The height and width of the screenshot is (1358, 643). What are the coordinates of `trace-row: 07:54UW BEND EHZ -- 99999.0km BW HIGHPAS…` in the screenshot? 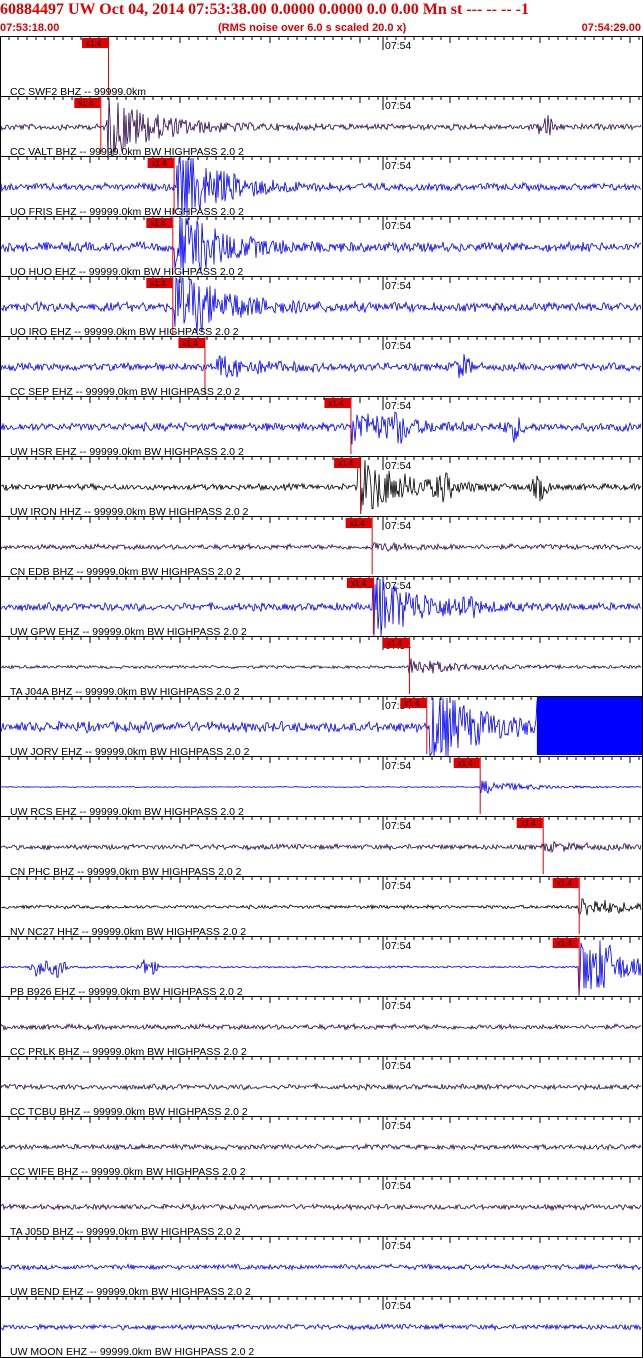 It's located at (321, 1267).